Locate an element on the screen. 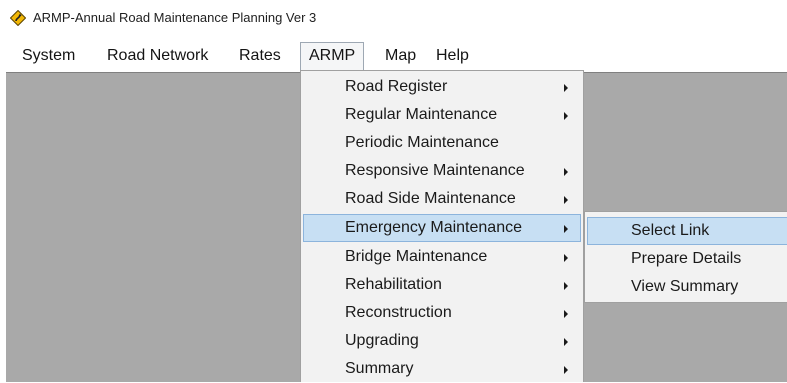  submenu-item-select-link: Select Link is located at coordinates (687, 231).